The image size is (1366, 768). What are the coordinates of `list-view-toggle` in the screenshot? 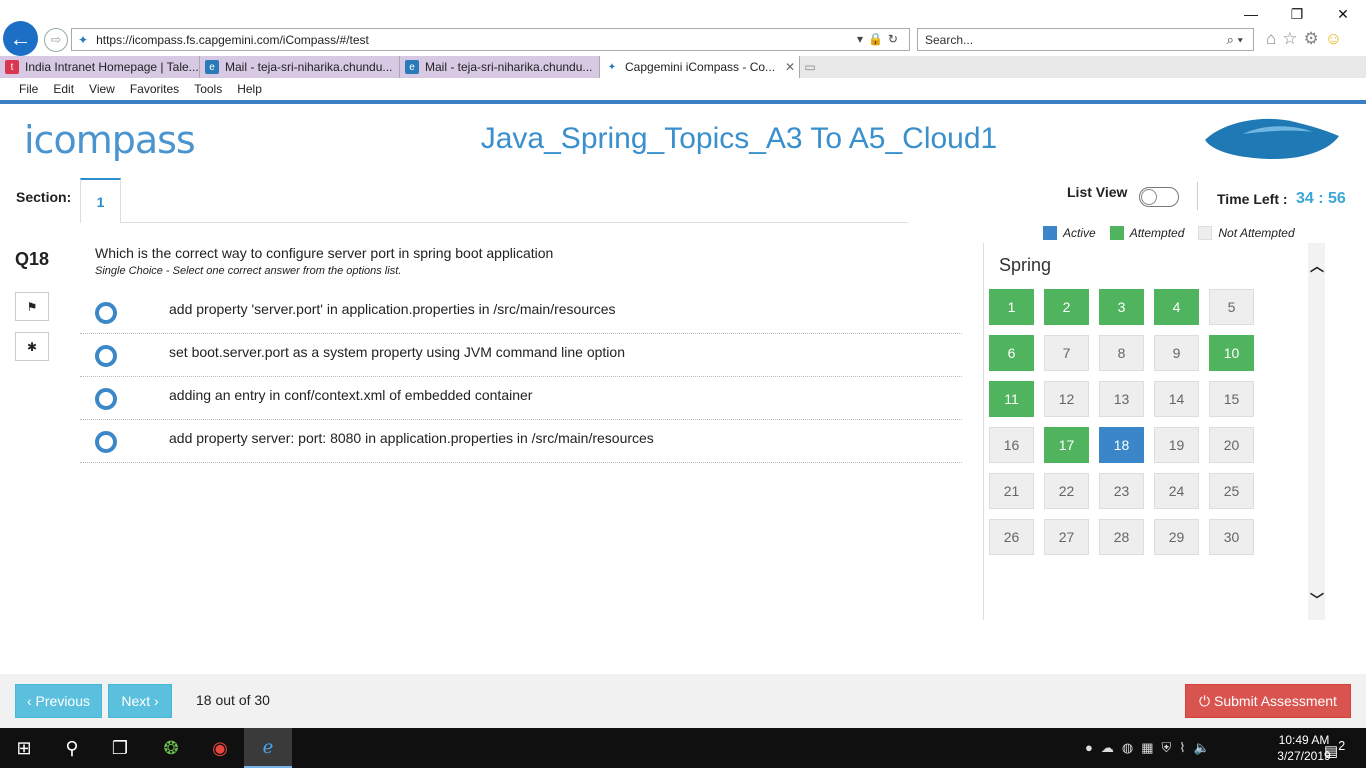 It's located at (1159, 197).